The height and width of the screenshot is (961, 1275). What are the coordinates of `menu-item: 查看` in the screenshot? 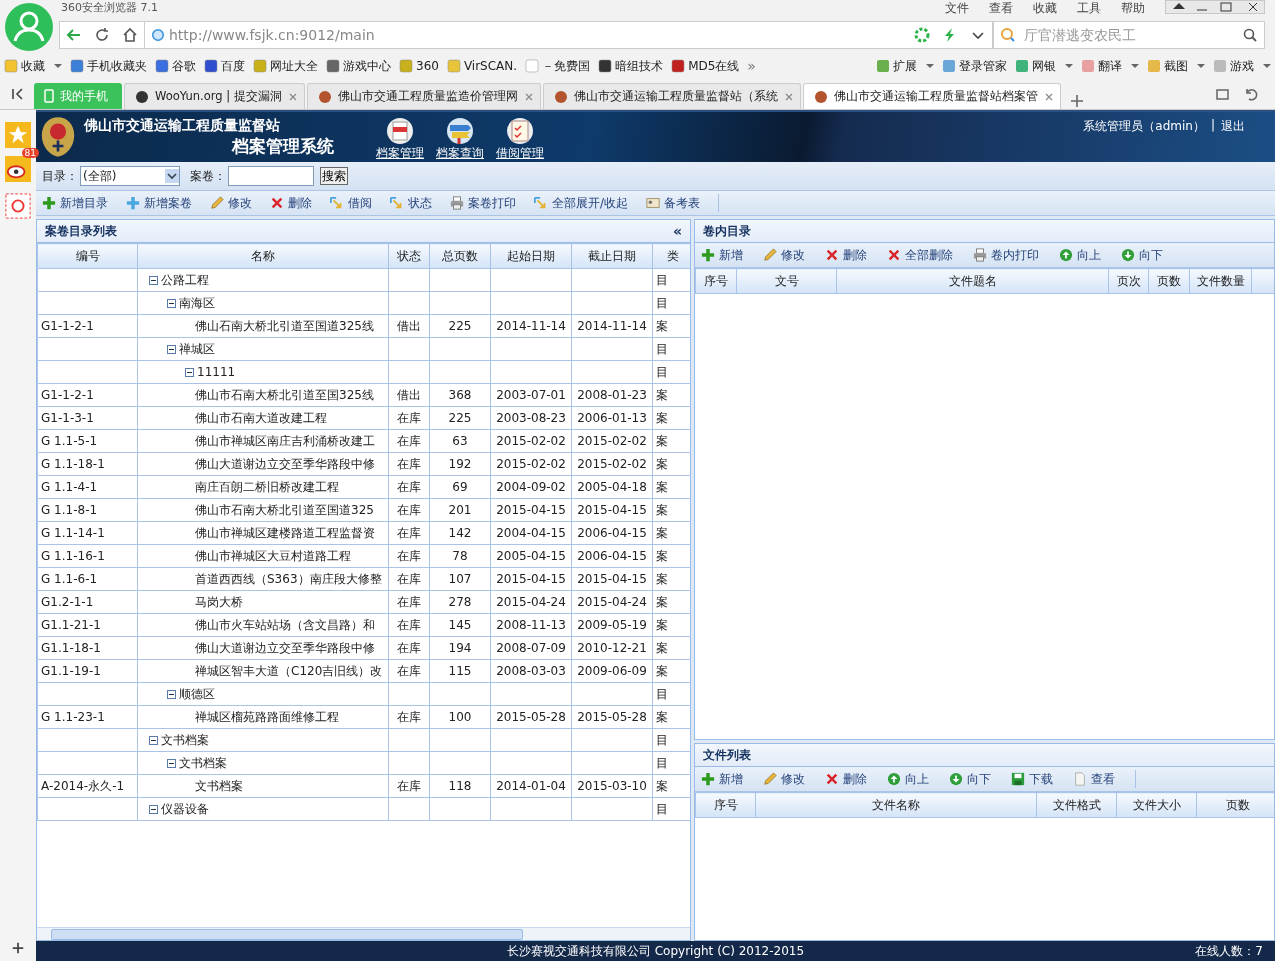 It's located at (1001, 8).